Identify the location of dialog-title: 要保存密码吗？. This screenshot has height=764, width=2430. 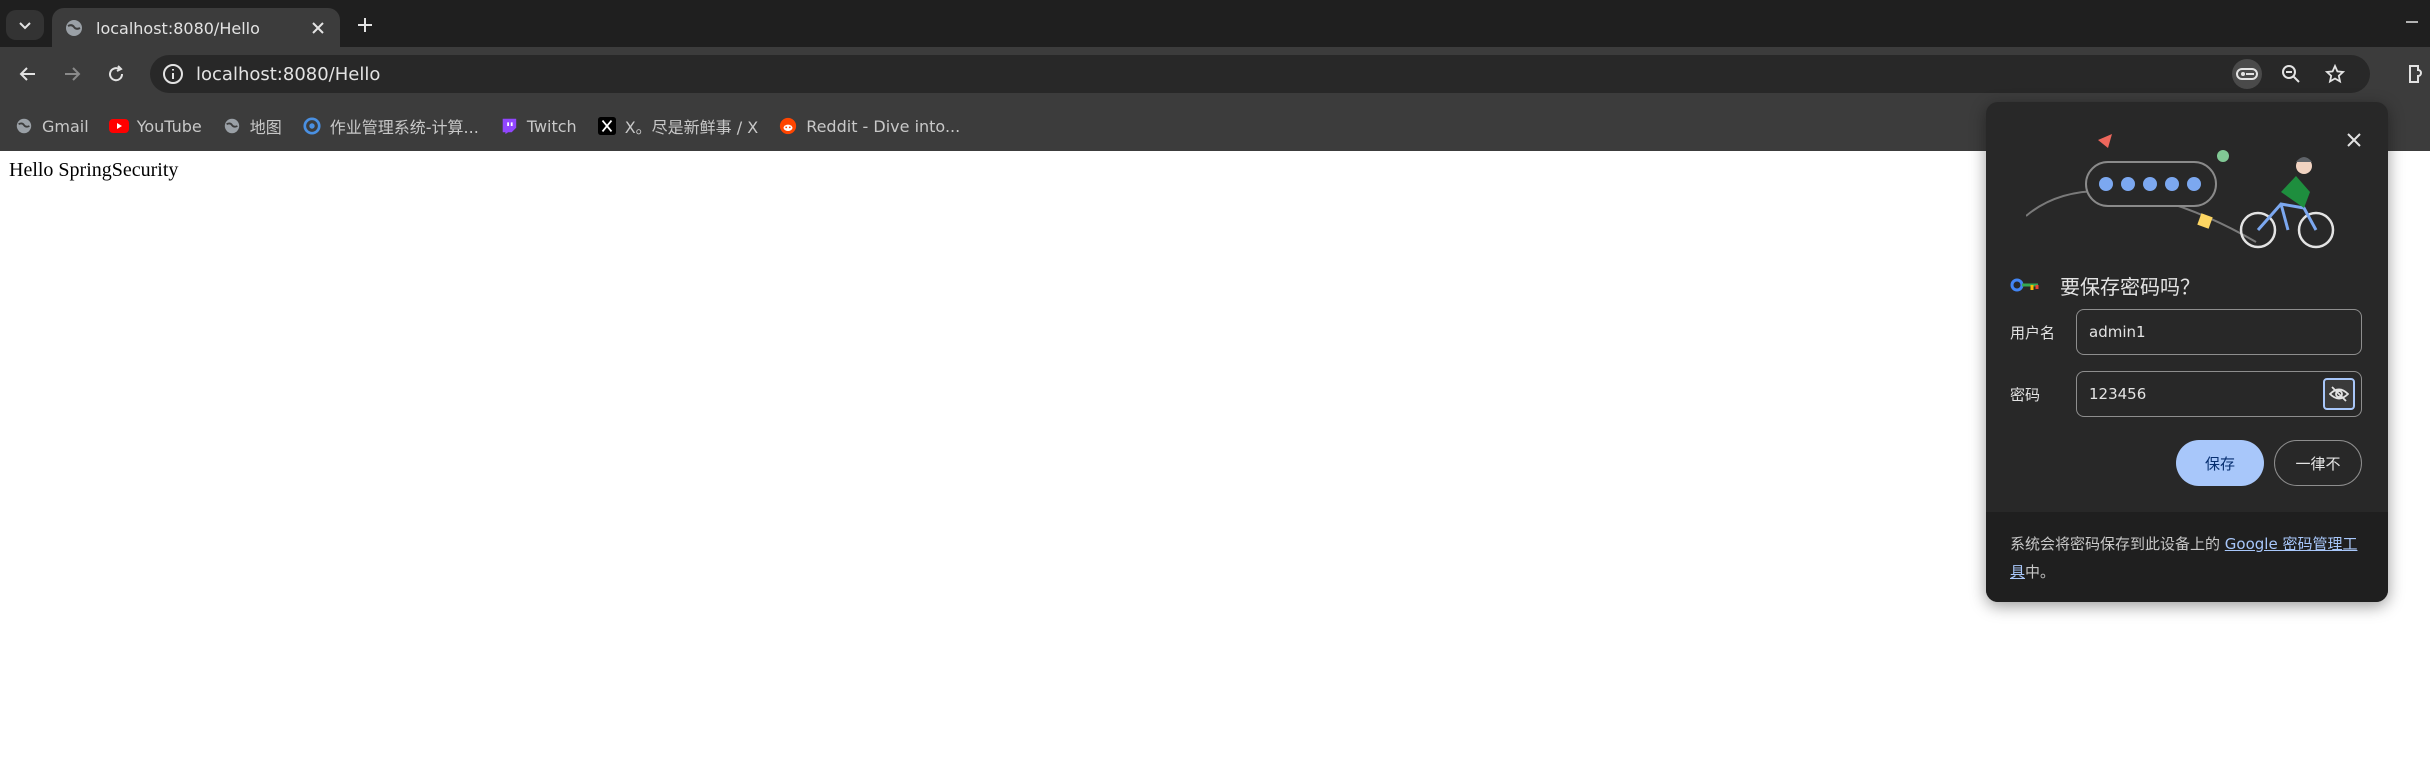
(2130, 286).